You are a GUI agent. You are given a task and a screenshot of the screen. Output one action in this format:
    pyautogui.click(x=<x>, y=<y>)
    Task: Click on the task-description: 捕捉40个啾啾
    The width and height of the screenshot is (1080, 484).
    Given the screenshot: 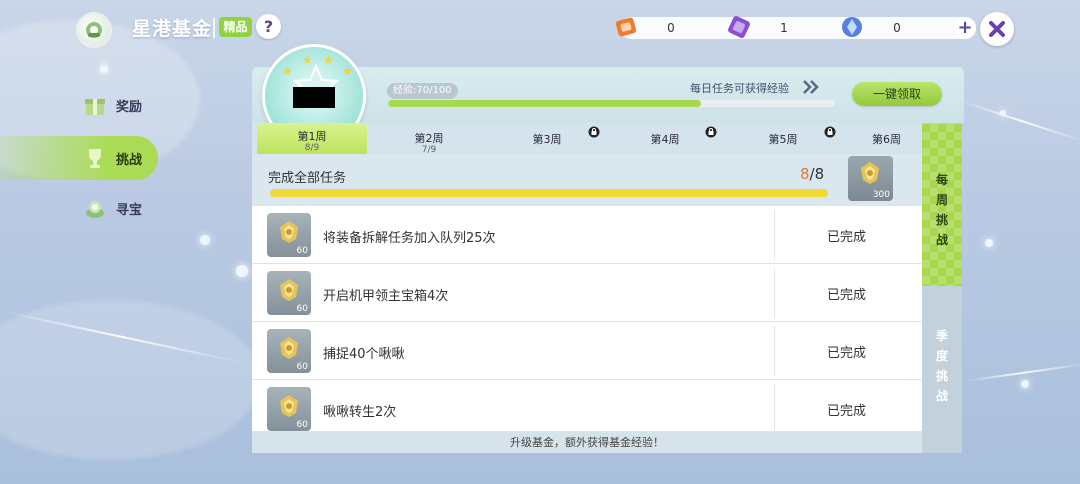 What is the action you would take?
    pyautogui.click(x=364, y=354)
    